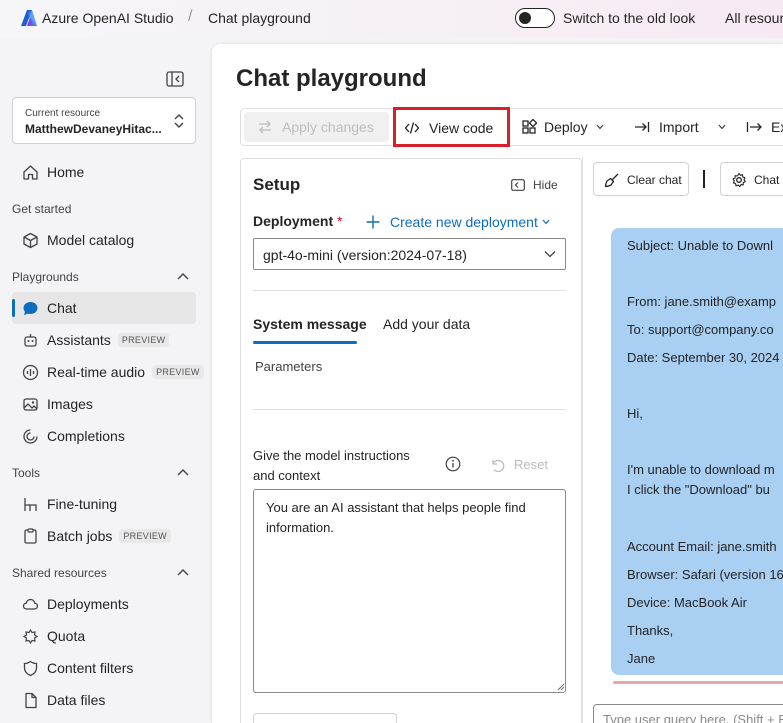  Describe the element at coordinates (59, 573) in the screenshot. I see `section-shared-resources: Shared resources` at that location.